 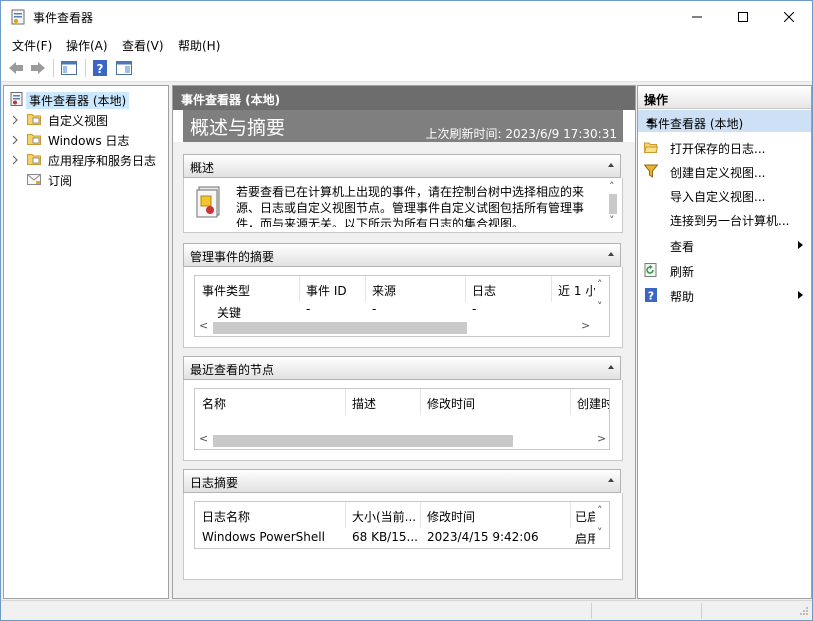 I want to click on column-header: 日志, so click(x=484, y=290).